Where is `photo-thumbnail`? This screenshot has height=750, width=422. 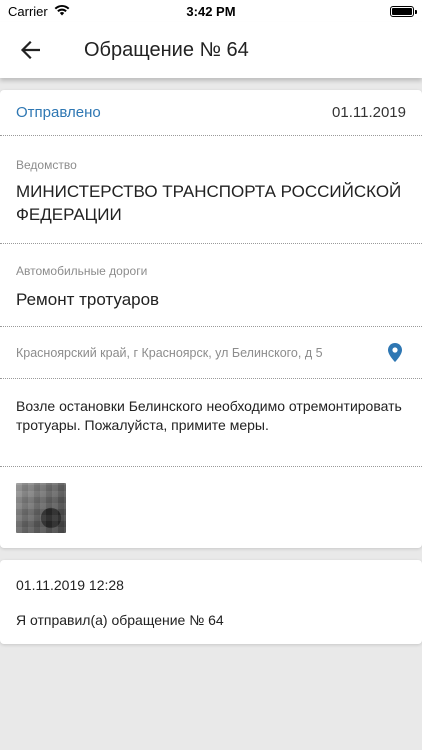
photo-thumbnail is located at coordinates (41, 508).